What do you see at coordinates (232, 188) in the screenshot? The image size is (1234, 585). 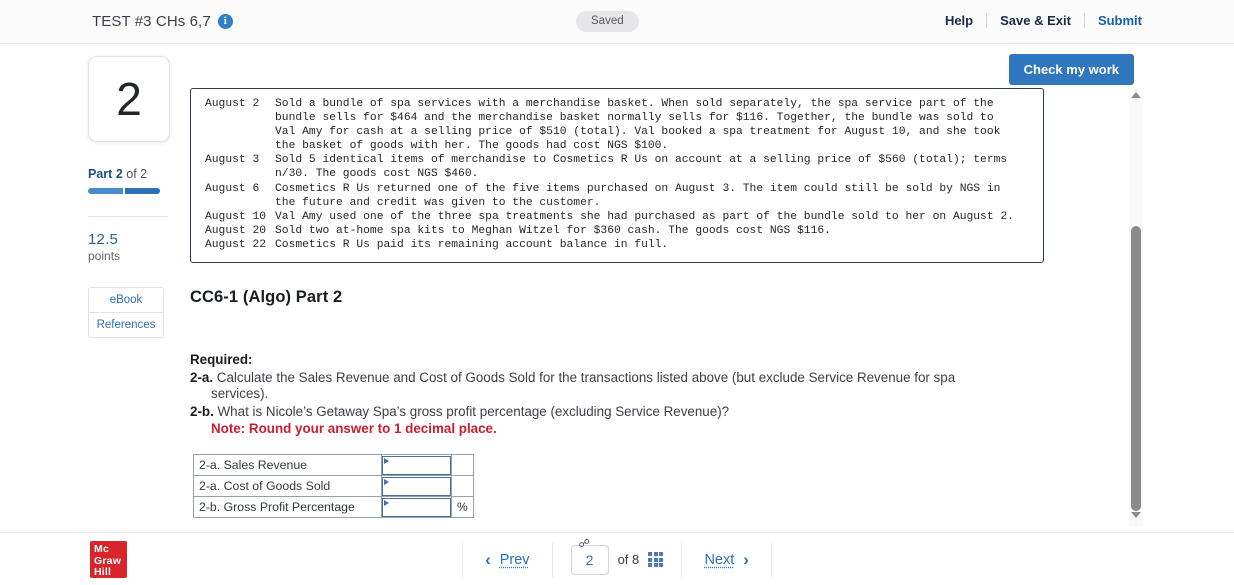 I see `transaction-date: August 6` at bounding box center [232, 188].